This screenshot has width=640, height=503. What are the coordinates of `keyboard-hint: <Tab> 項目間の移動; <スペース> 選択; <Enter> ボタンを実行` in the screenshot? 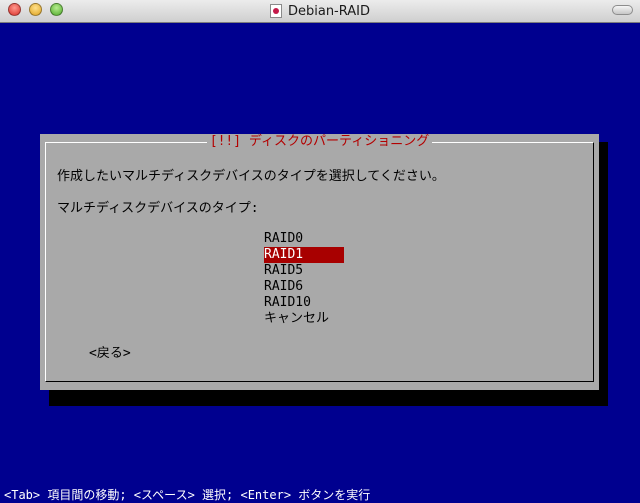 It's located at (187, 495).